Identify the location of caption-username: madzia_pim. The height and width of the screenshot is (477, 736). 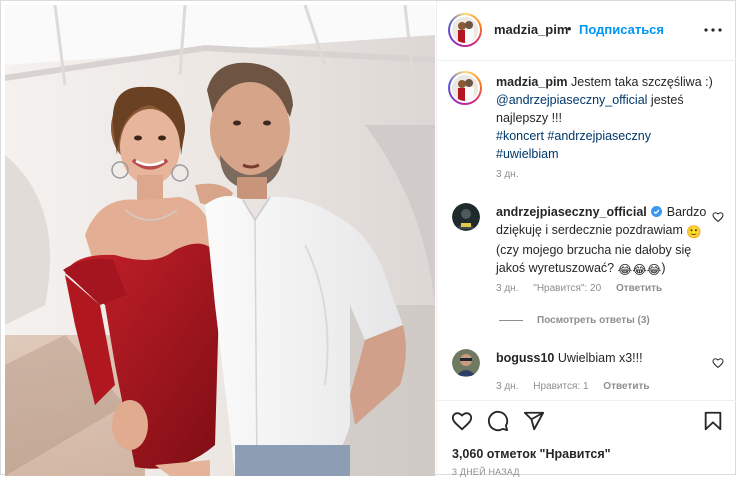
(532, 82).